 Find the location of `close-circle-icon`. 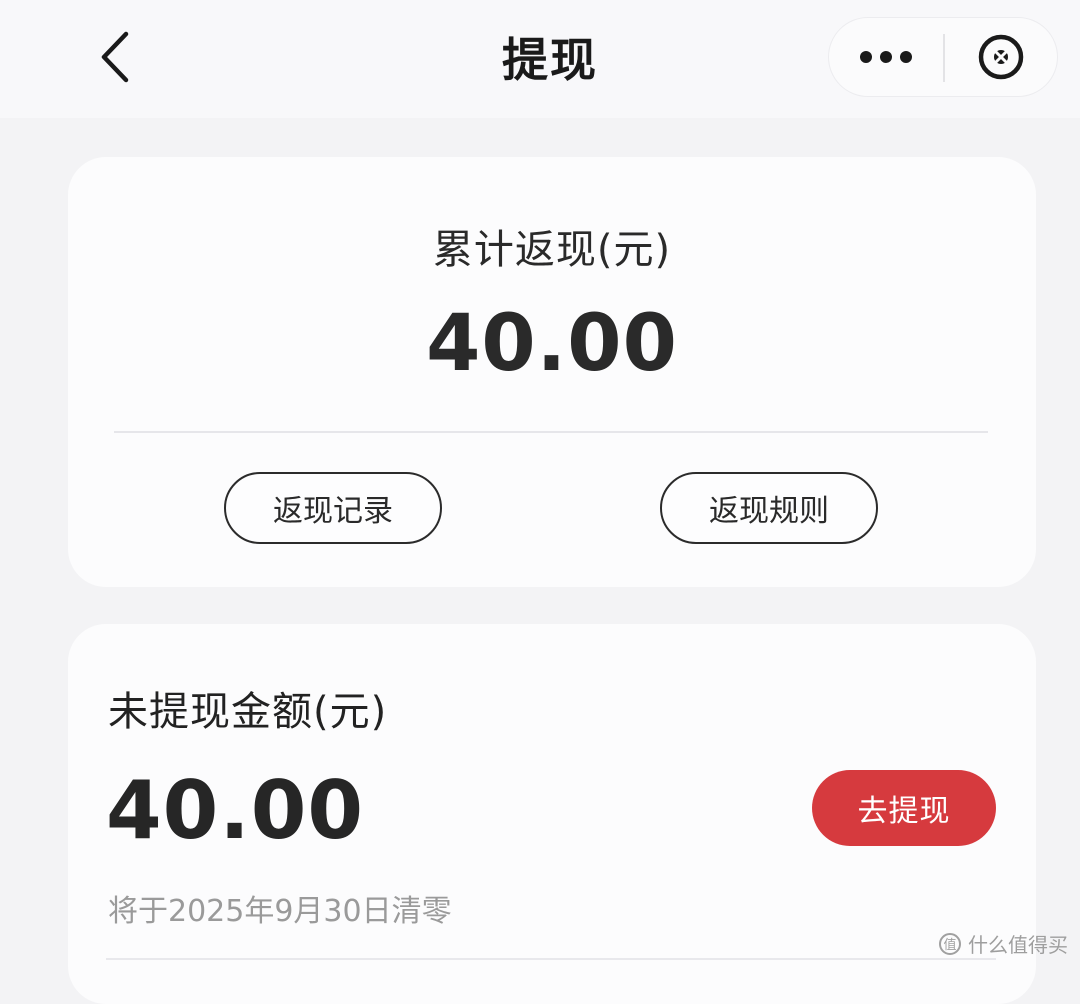

close-circle-icon is located at coordinates (1001, 57).